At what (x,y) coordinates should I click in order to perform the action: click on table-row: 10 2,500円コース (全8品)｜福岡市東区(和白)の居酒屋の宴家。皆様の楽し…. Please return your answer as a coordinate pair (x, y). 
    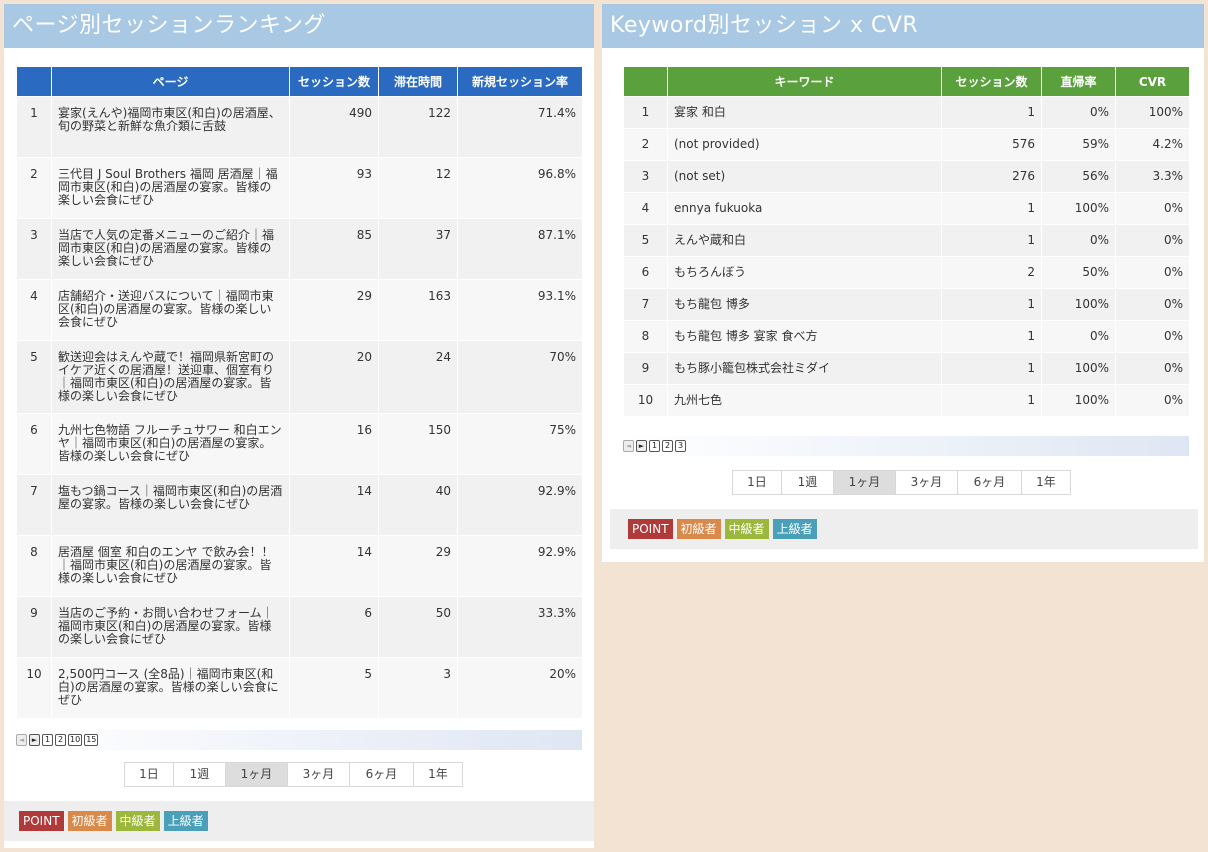
    Looking at the image, I should click on (299, 688).